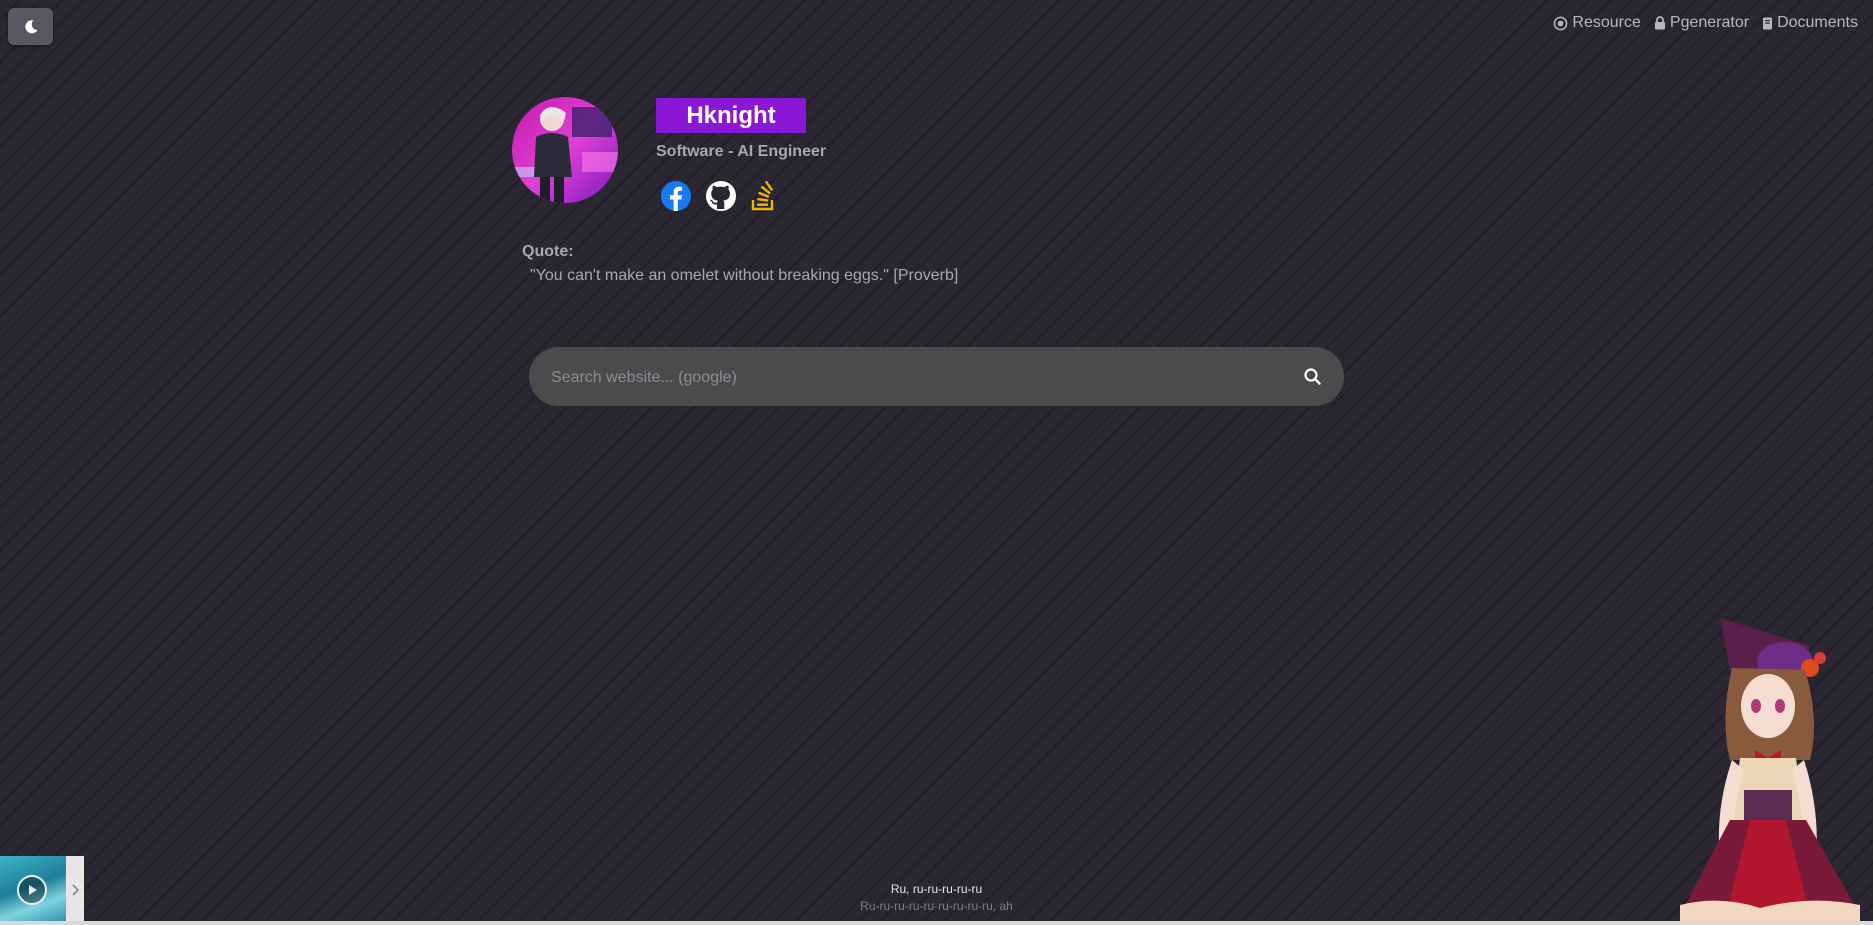  I want to click on theme-toggle-button, so click(30, 26).